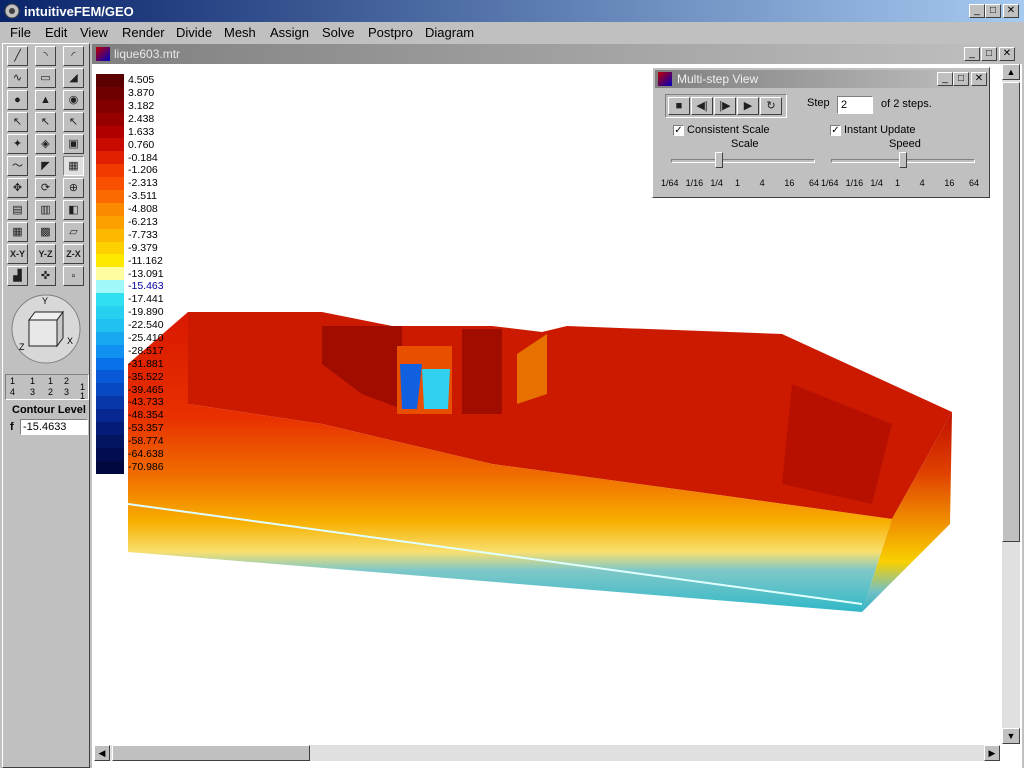 The width and height of the screenshot is (1024, 768). What do you see at coordinates (17, 188) in the screenshot?
I see `pan-tool-icon: ✥` at bounding box center [17, 188].